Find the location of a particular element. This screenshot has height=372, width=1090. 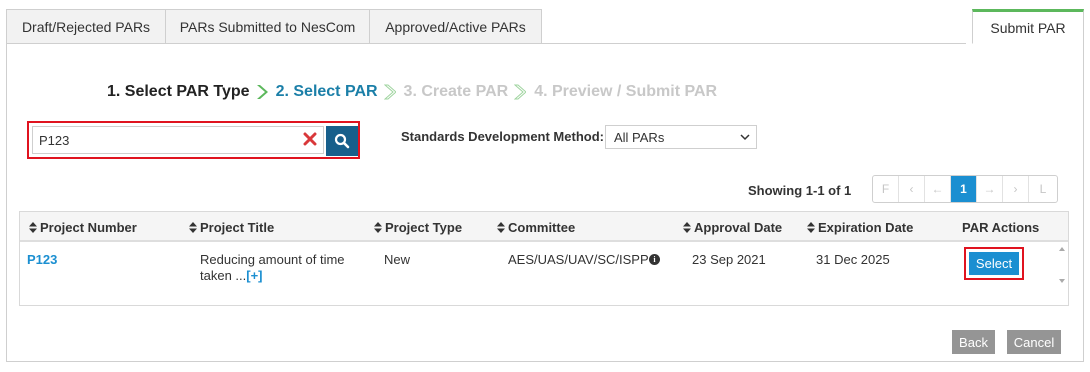

search-button is located at coordinates (342, 141).